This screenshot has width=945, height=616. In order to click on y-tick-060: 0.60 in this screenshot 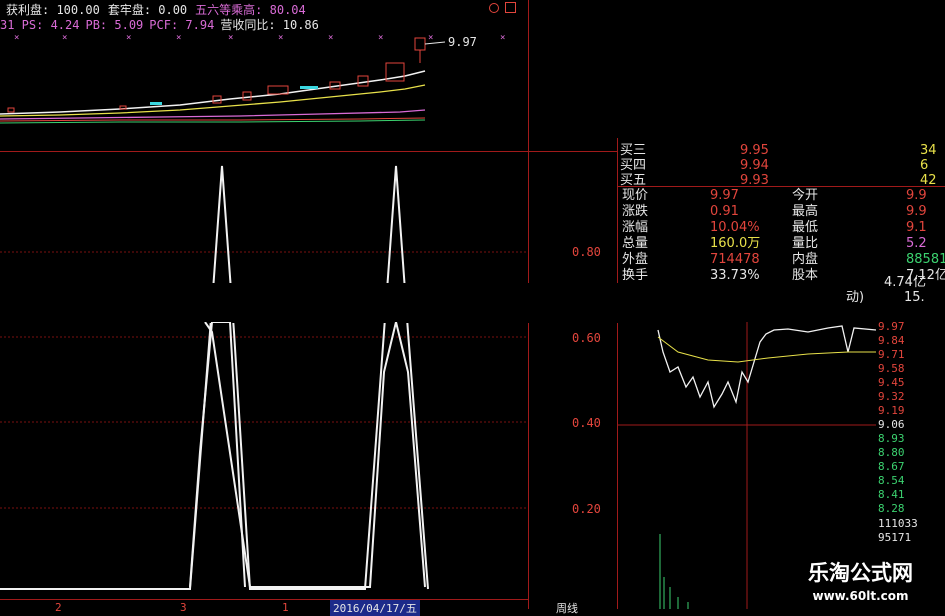, I will do `click(586, 338)`.